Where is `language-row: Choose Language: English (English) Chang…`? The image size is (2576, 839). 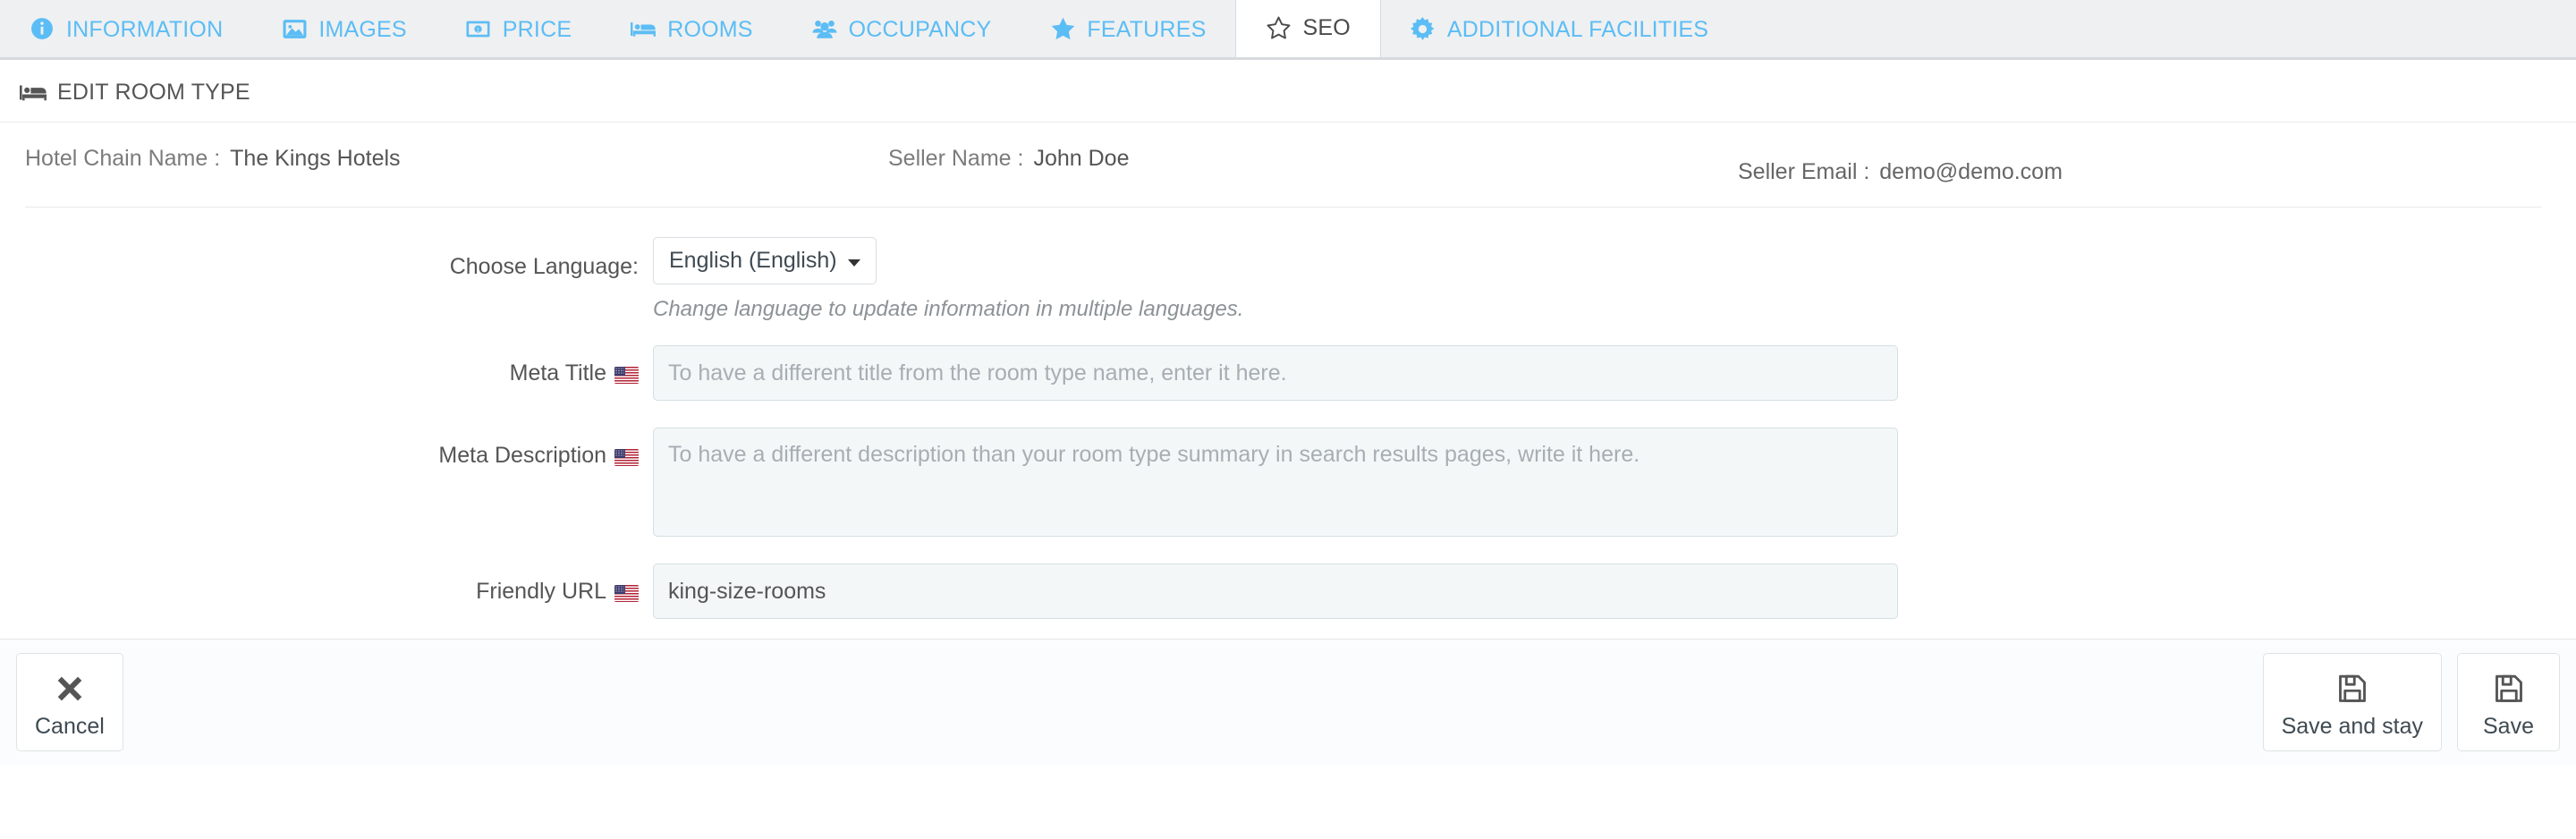
language-row: Choose Language: English (English) Chang… is located at coordinates (1288, 279).